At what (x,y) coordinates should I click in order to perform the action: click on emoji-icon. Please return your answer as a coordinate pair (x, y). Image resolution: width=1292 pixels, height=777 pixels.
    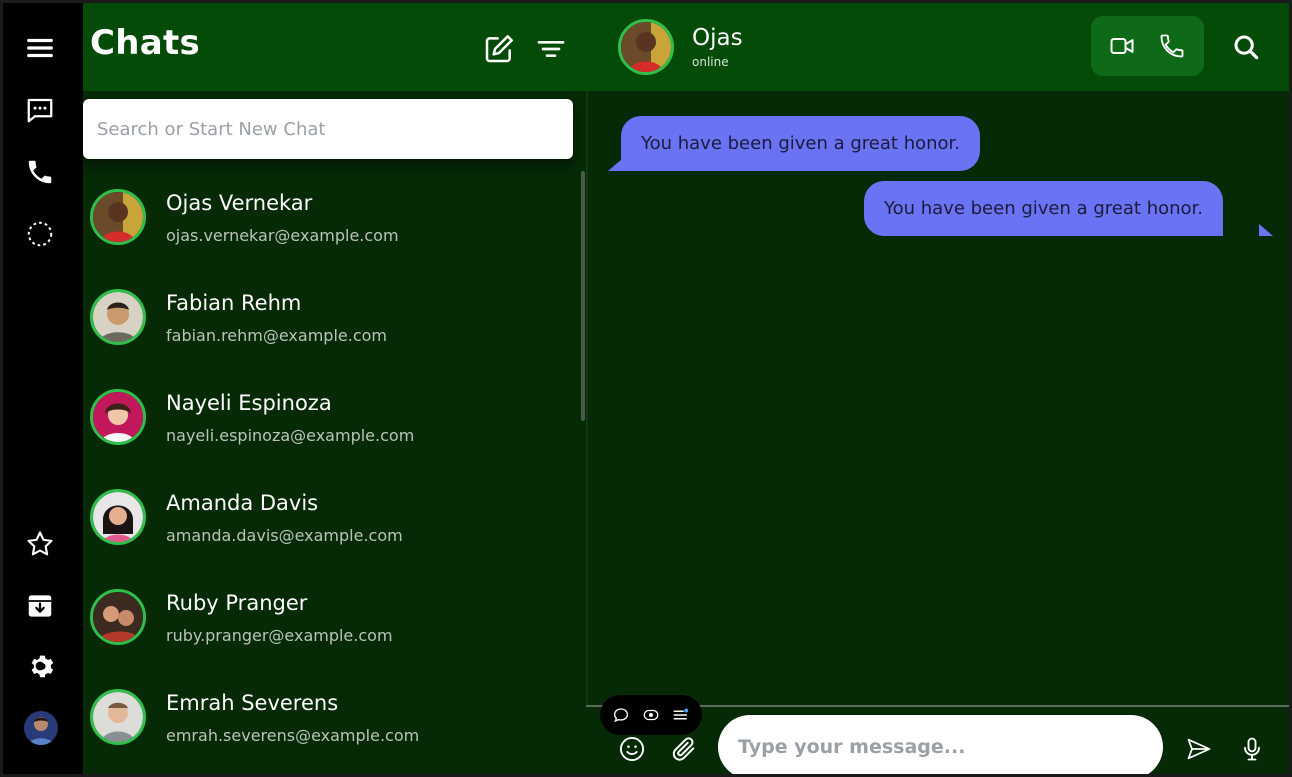
    Looking at the image, I should click on (632, 749).